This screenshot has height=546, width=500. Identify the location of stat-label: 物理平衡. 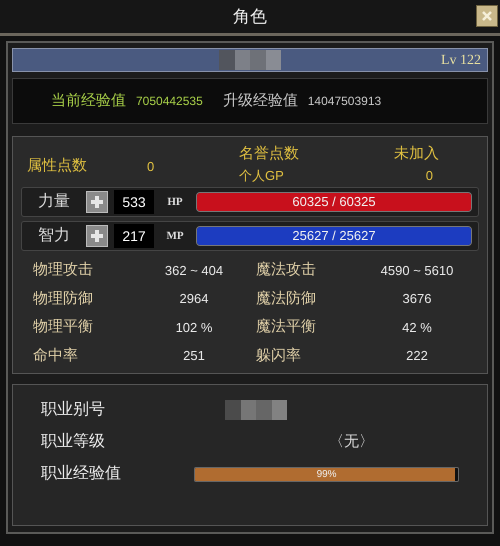
(63, 327).